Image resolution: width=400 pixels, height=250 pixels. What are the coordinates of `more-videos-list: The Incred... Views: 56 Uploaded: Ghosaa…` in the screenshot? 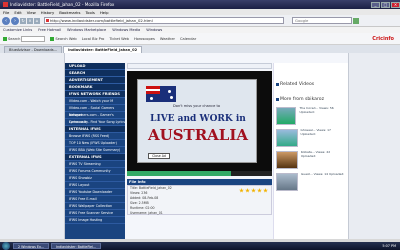 It's located at (311, 149).